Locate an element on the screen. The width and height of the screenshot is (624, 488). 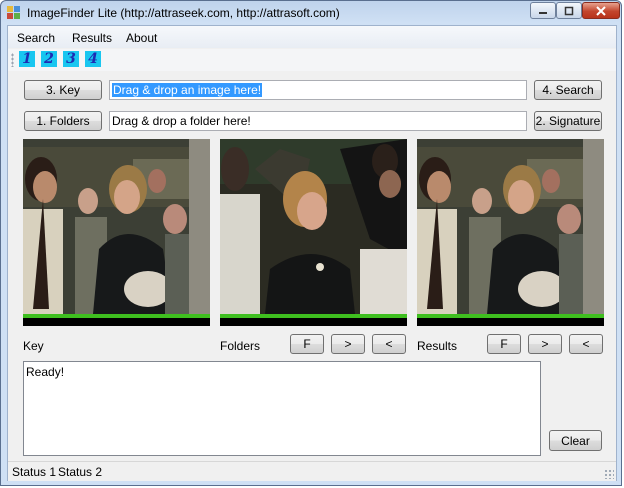
minimize-icon is located at coordinates (543, 12).